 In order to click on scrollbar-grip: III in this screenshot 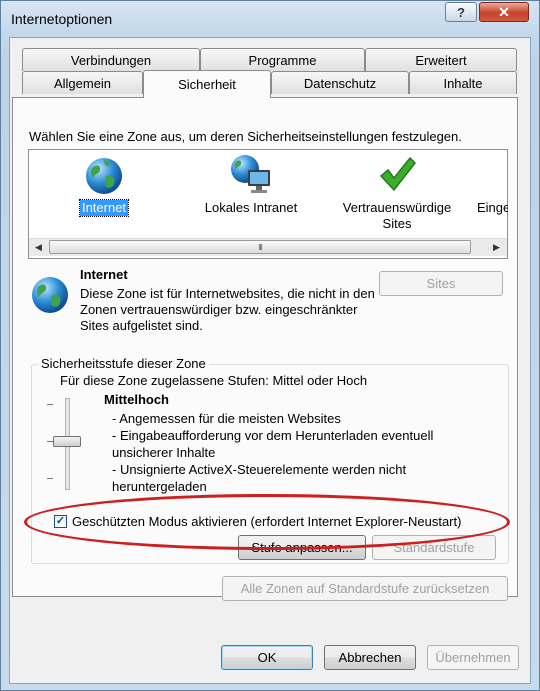, I will do `click(260, 247)`.